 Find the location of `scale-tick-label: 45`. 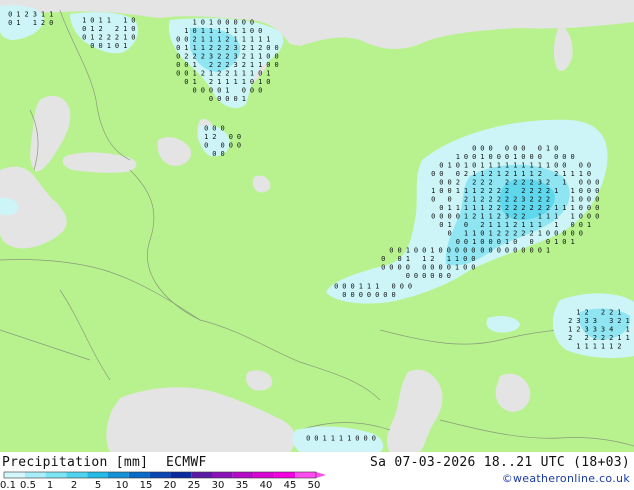

scale-tick-label: 45 is located at coordinates (290, 485).